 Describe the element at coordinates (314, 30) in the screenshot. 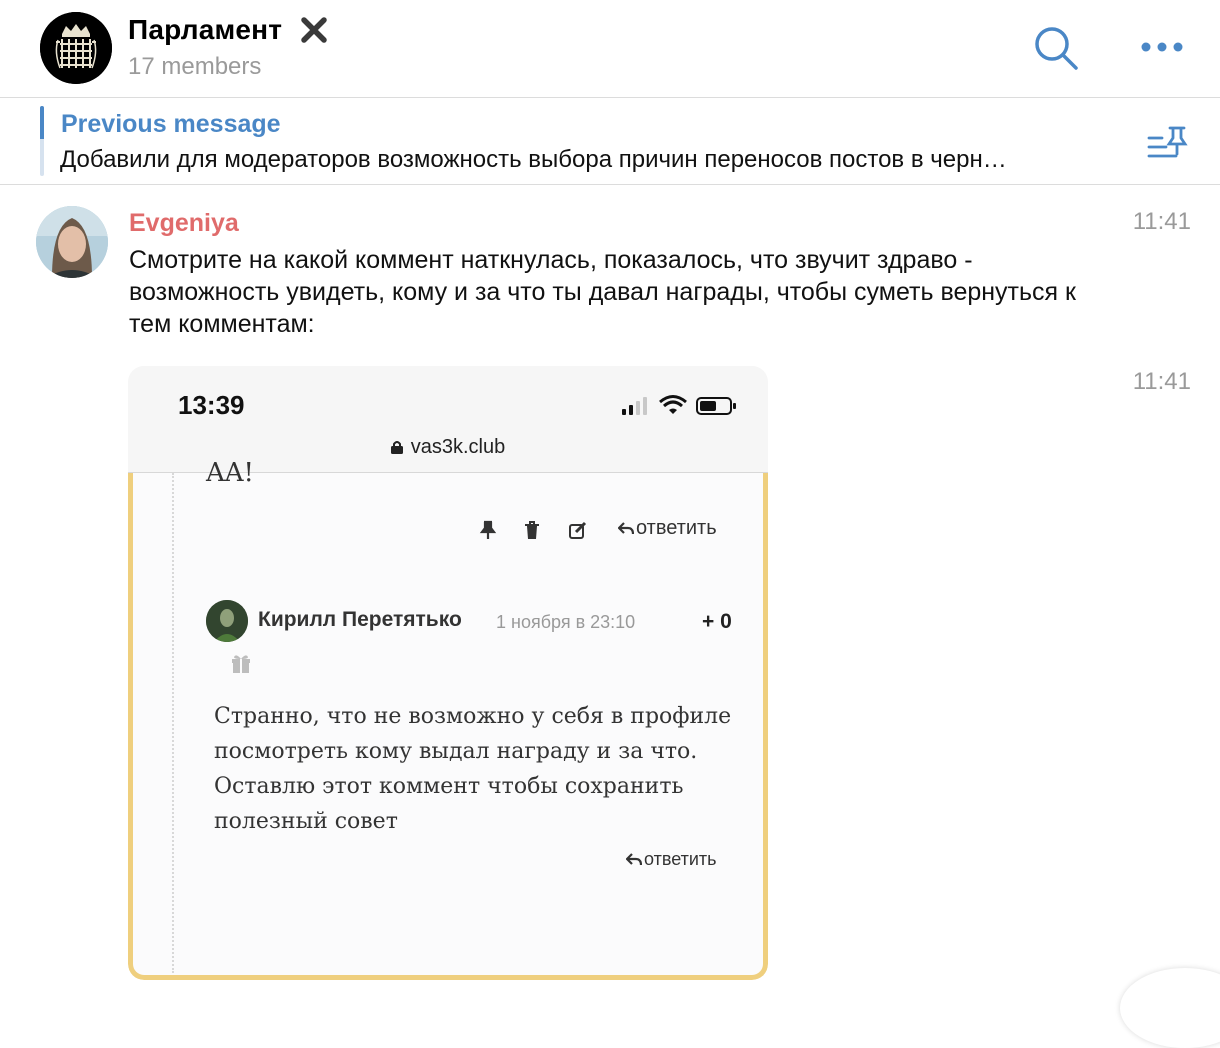

I see `close-icon` at that location.